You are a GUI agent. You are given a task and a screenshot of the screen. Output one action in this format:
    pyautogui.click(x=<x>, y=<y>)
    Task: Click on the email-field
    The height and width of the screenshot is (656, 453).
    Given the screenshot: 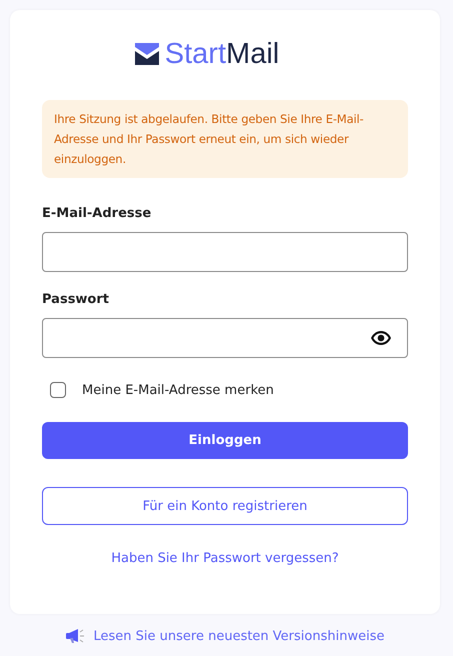 What is the action you would take?
    pyautogui.click(x=225, y=252)
    